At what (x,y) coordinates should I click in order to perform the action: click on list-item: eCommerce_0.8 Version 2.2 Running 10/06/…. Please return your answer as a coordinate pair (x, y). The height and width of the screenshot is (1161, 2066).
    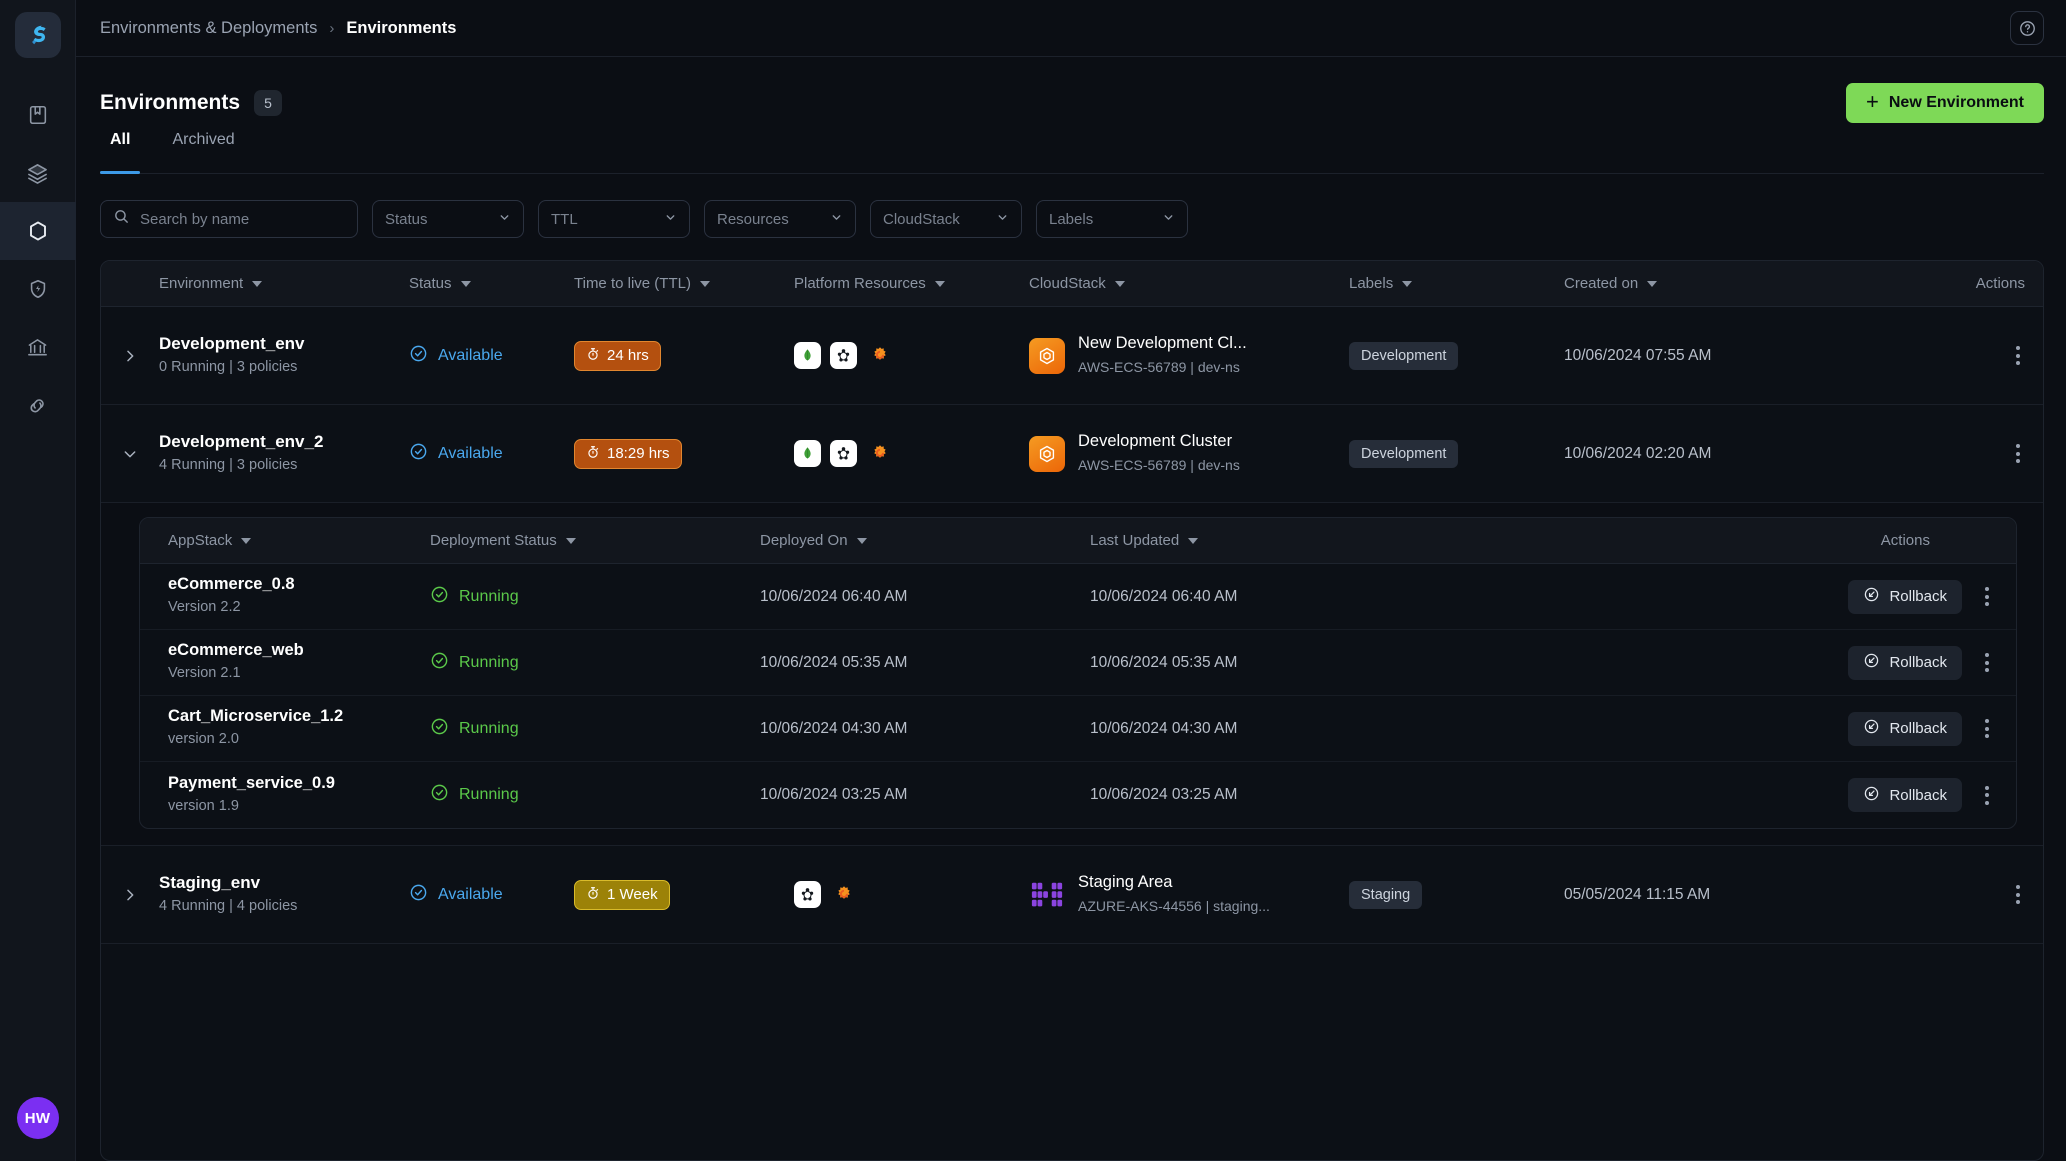
    Looking at the image, I should click on (1078, 597).